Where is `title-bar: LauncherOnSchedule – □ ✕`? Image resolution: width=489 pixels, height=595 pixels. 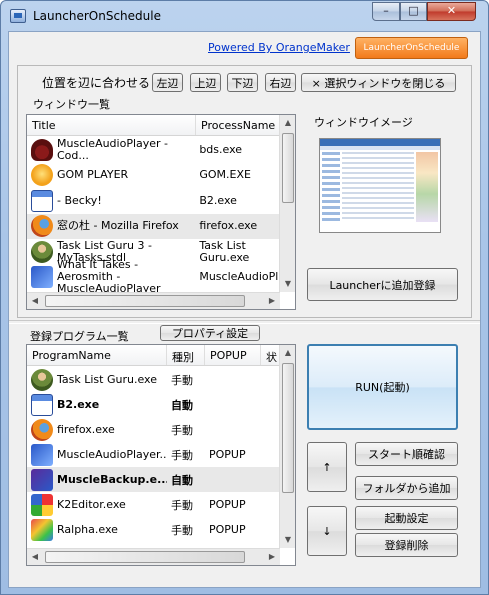 title-bar: LauncherOnSchedule – □ ✕ is located at coordinates (244, 16).